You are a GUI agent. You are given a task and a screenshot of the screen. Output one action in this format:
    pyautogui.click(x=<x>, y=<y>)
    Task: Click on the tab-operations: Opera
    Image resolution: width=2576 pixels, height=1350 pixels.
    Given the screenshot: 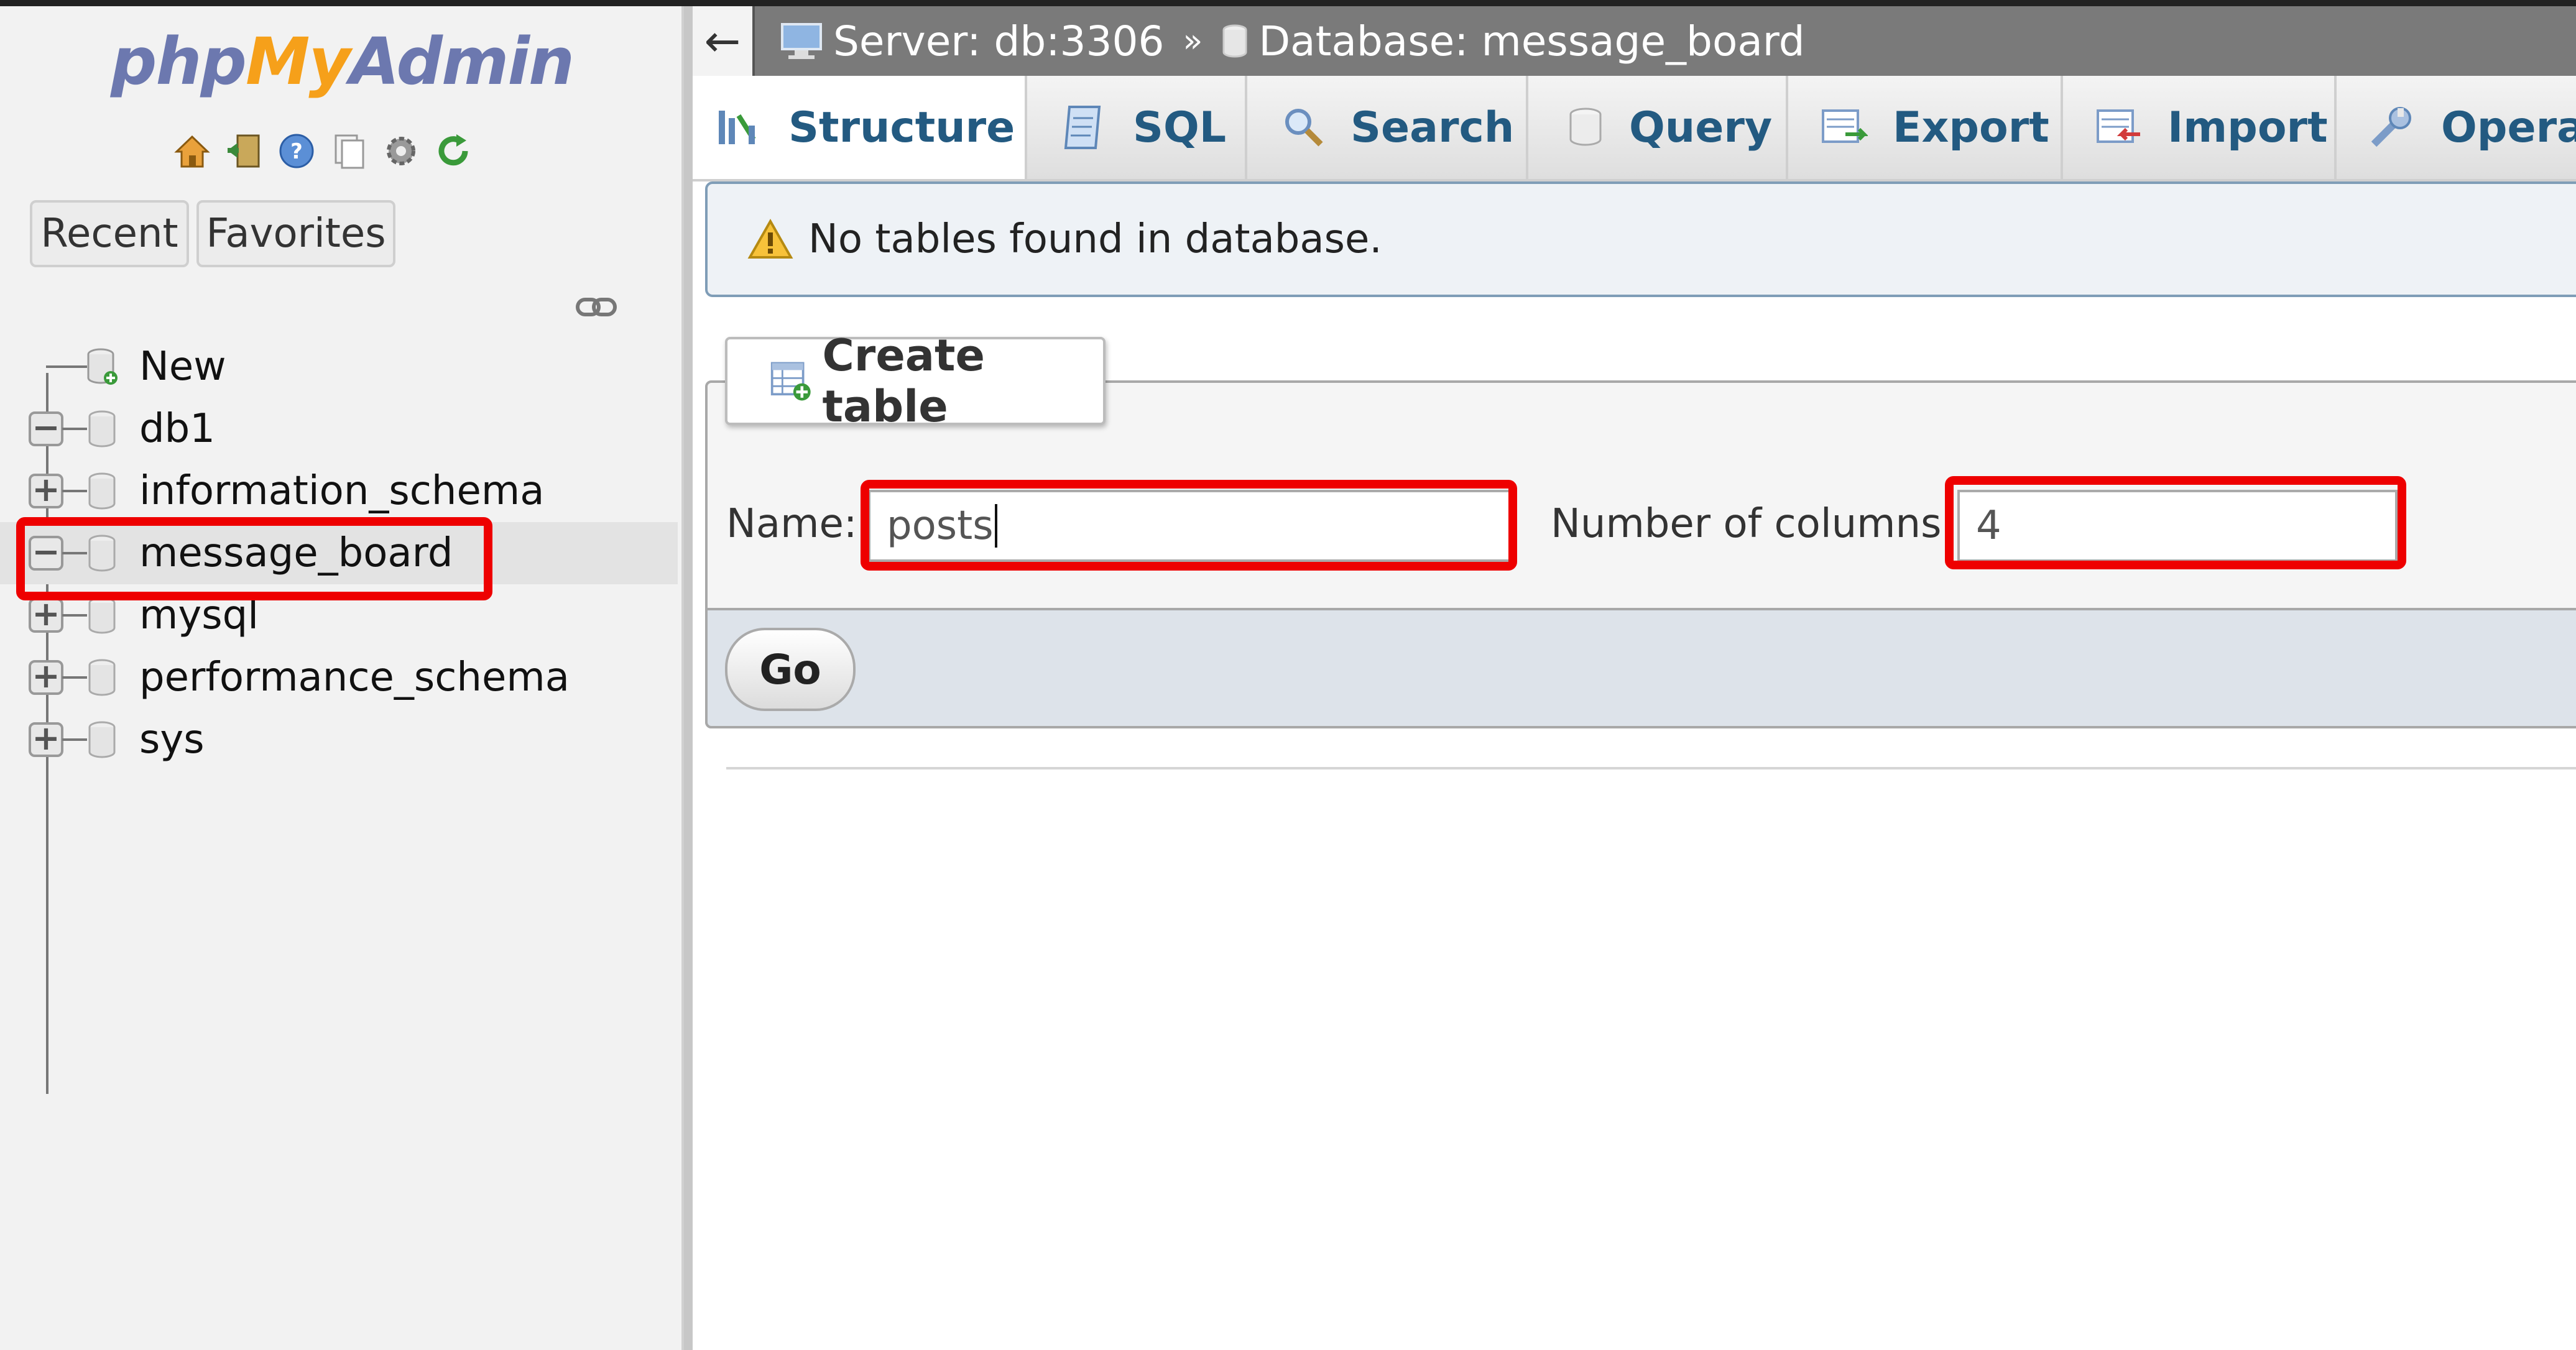 What is the action you would take?
    pyautogui.click(x=2456, y=127)
    